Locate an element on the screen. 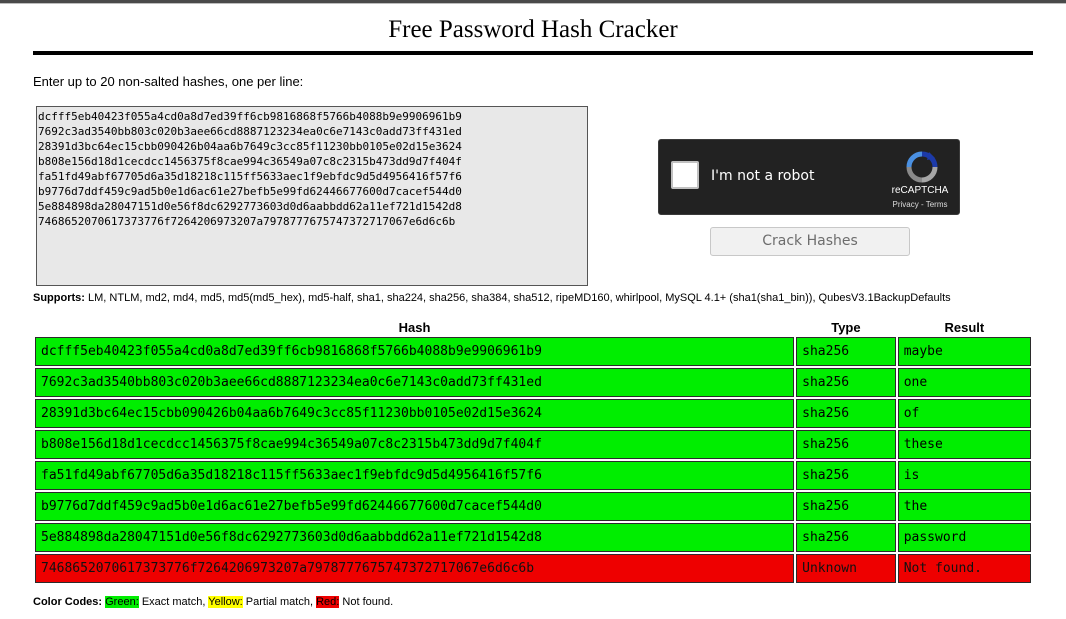 This screenshot has height=619, width=1066. header-result: Result is located at coordinates (964, 327).